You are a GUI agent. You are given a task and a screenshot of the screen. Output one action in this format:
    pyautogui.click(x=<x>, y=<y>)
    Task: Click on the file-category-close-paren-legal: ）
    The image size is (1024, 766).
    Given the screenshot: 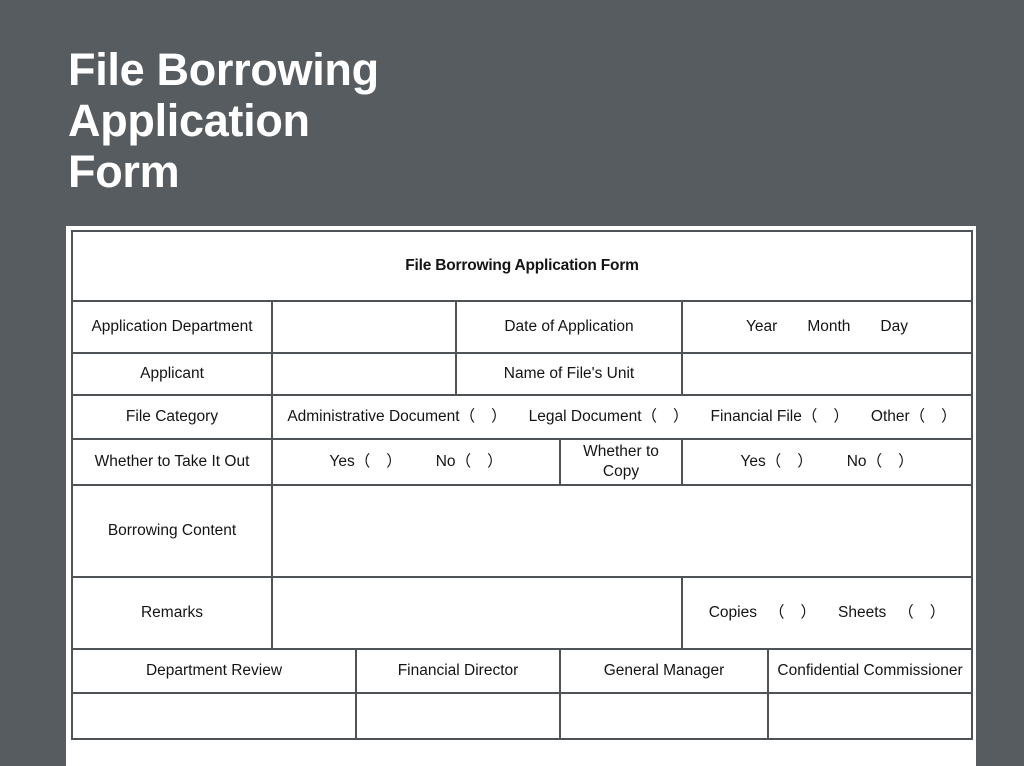 What is the action you would take?
    pyautogui.click(x=681, y=416)
    